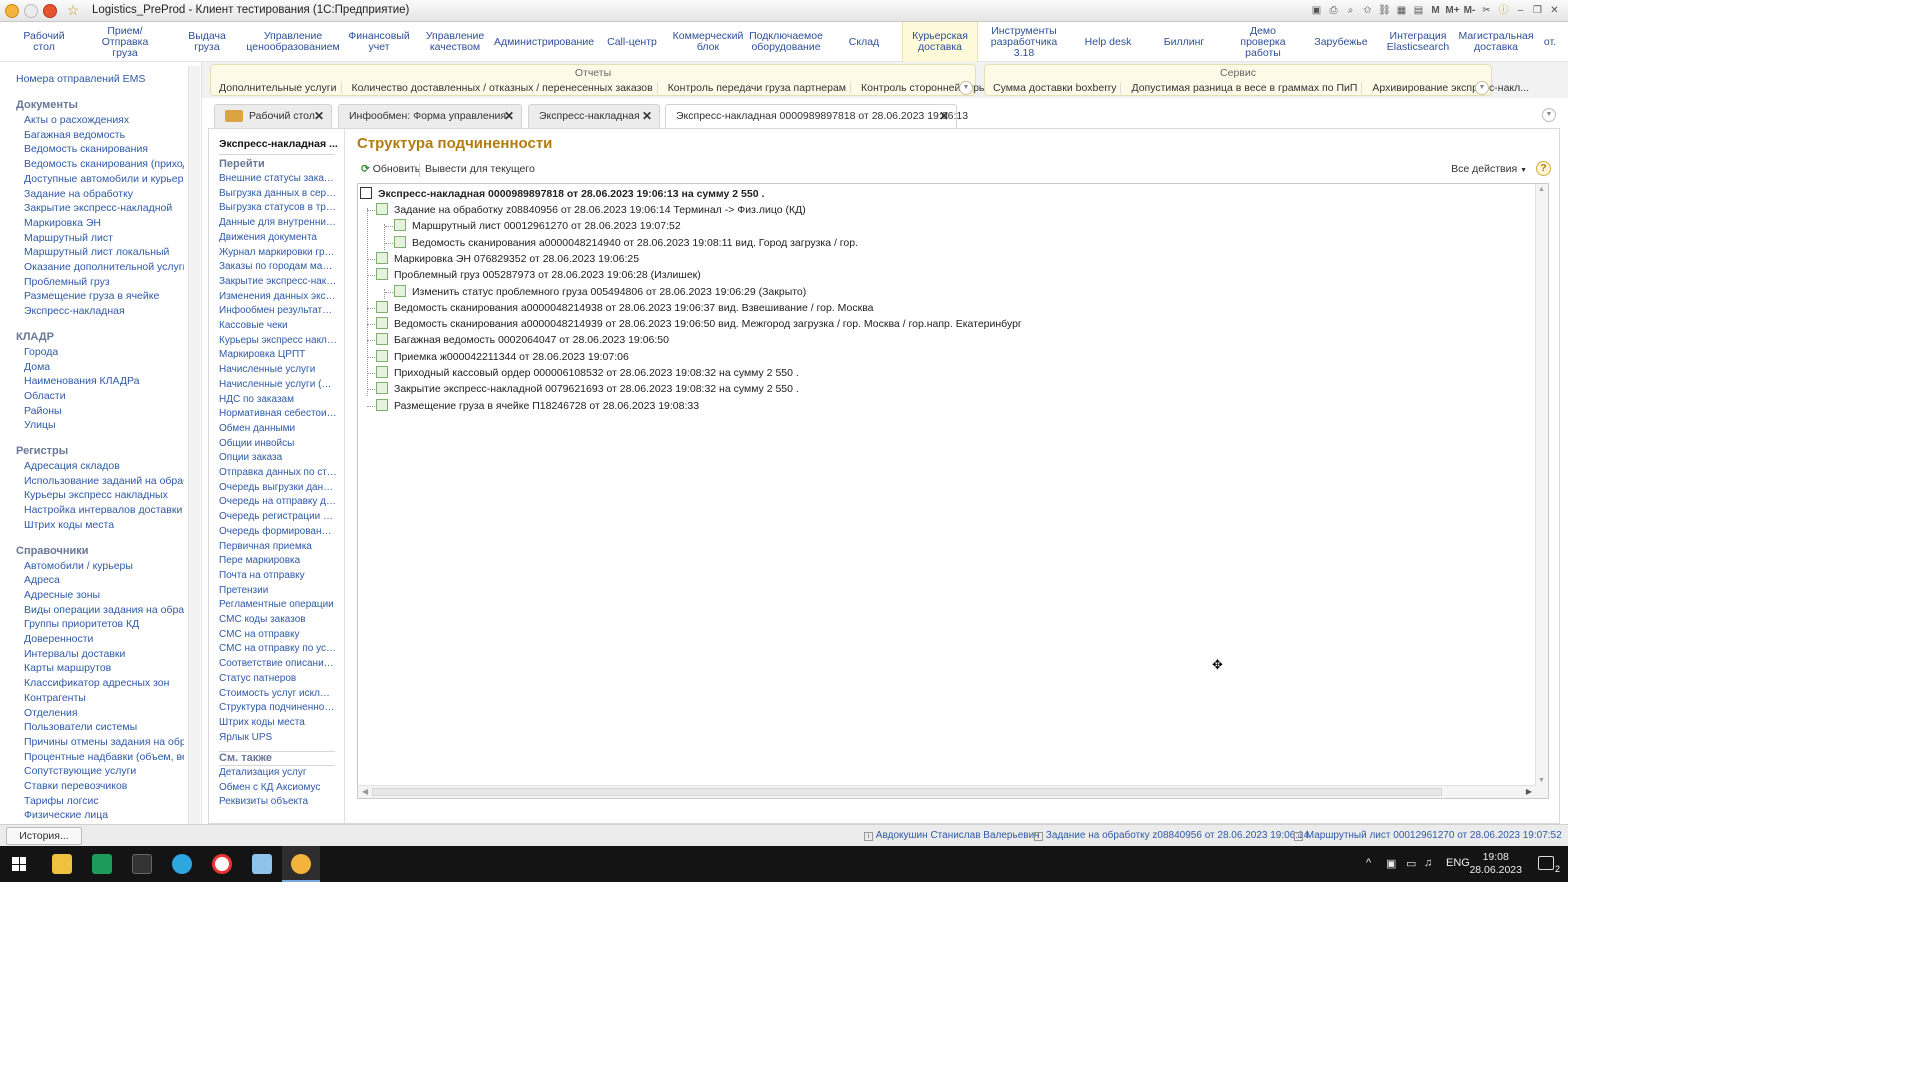 The image size is (1920, 1080). I want to click on save-icon: ▣, so click(1316, 10).